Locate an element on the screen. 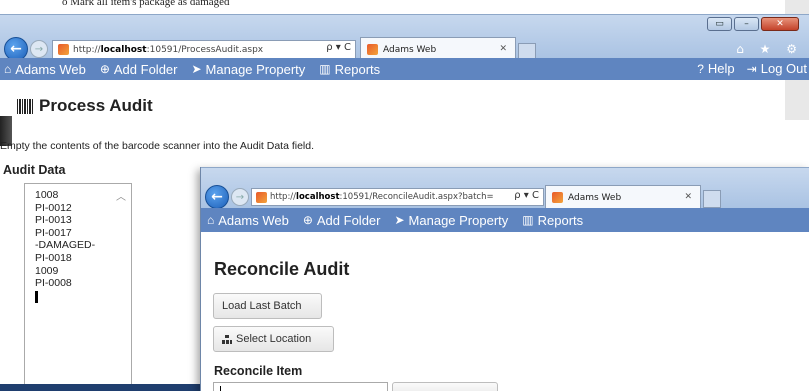 Image resolution: width=809 pixels, height=391 pixels. sitemap-icon is located at coordinates (227, 339).